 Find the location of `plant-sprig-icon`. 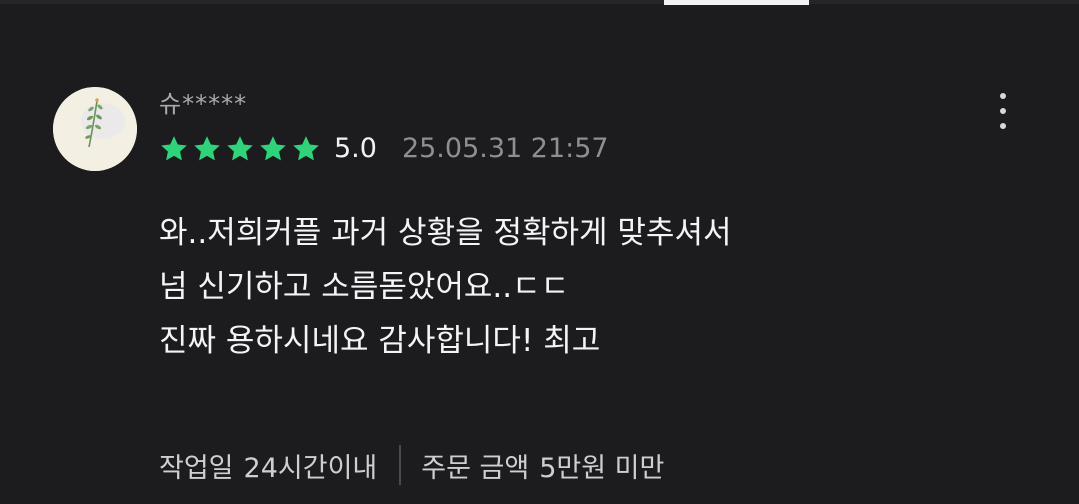

plant-sprig-icon is located at coordinates (95, 129).